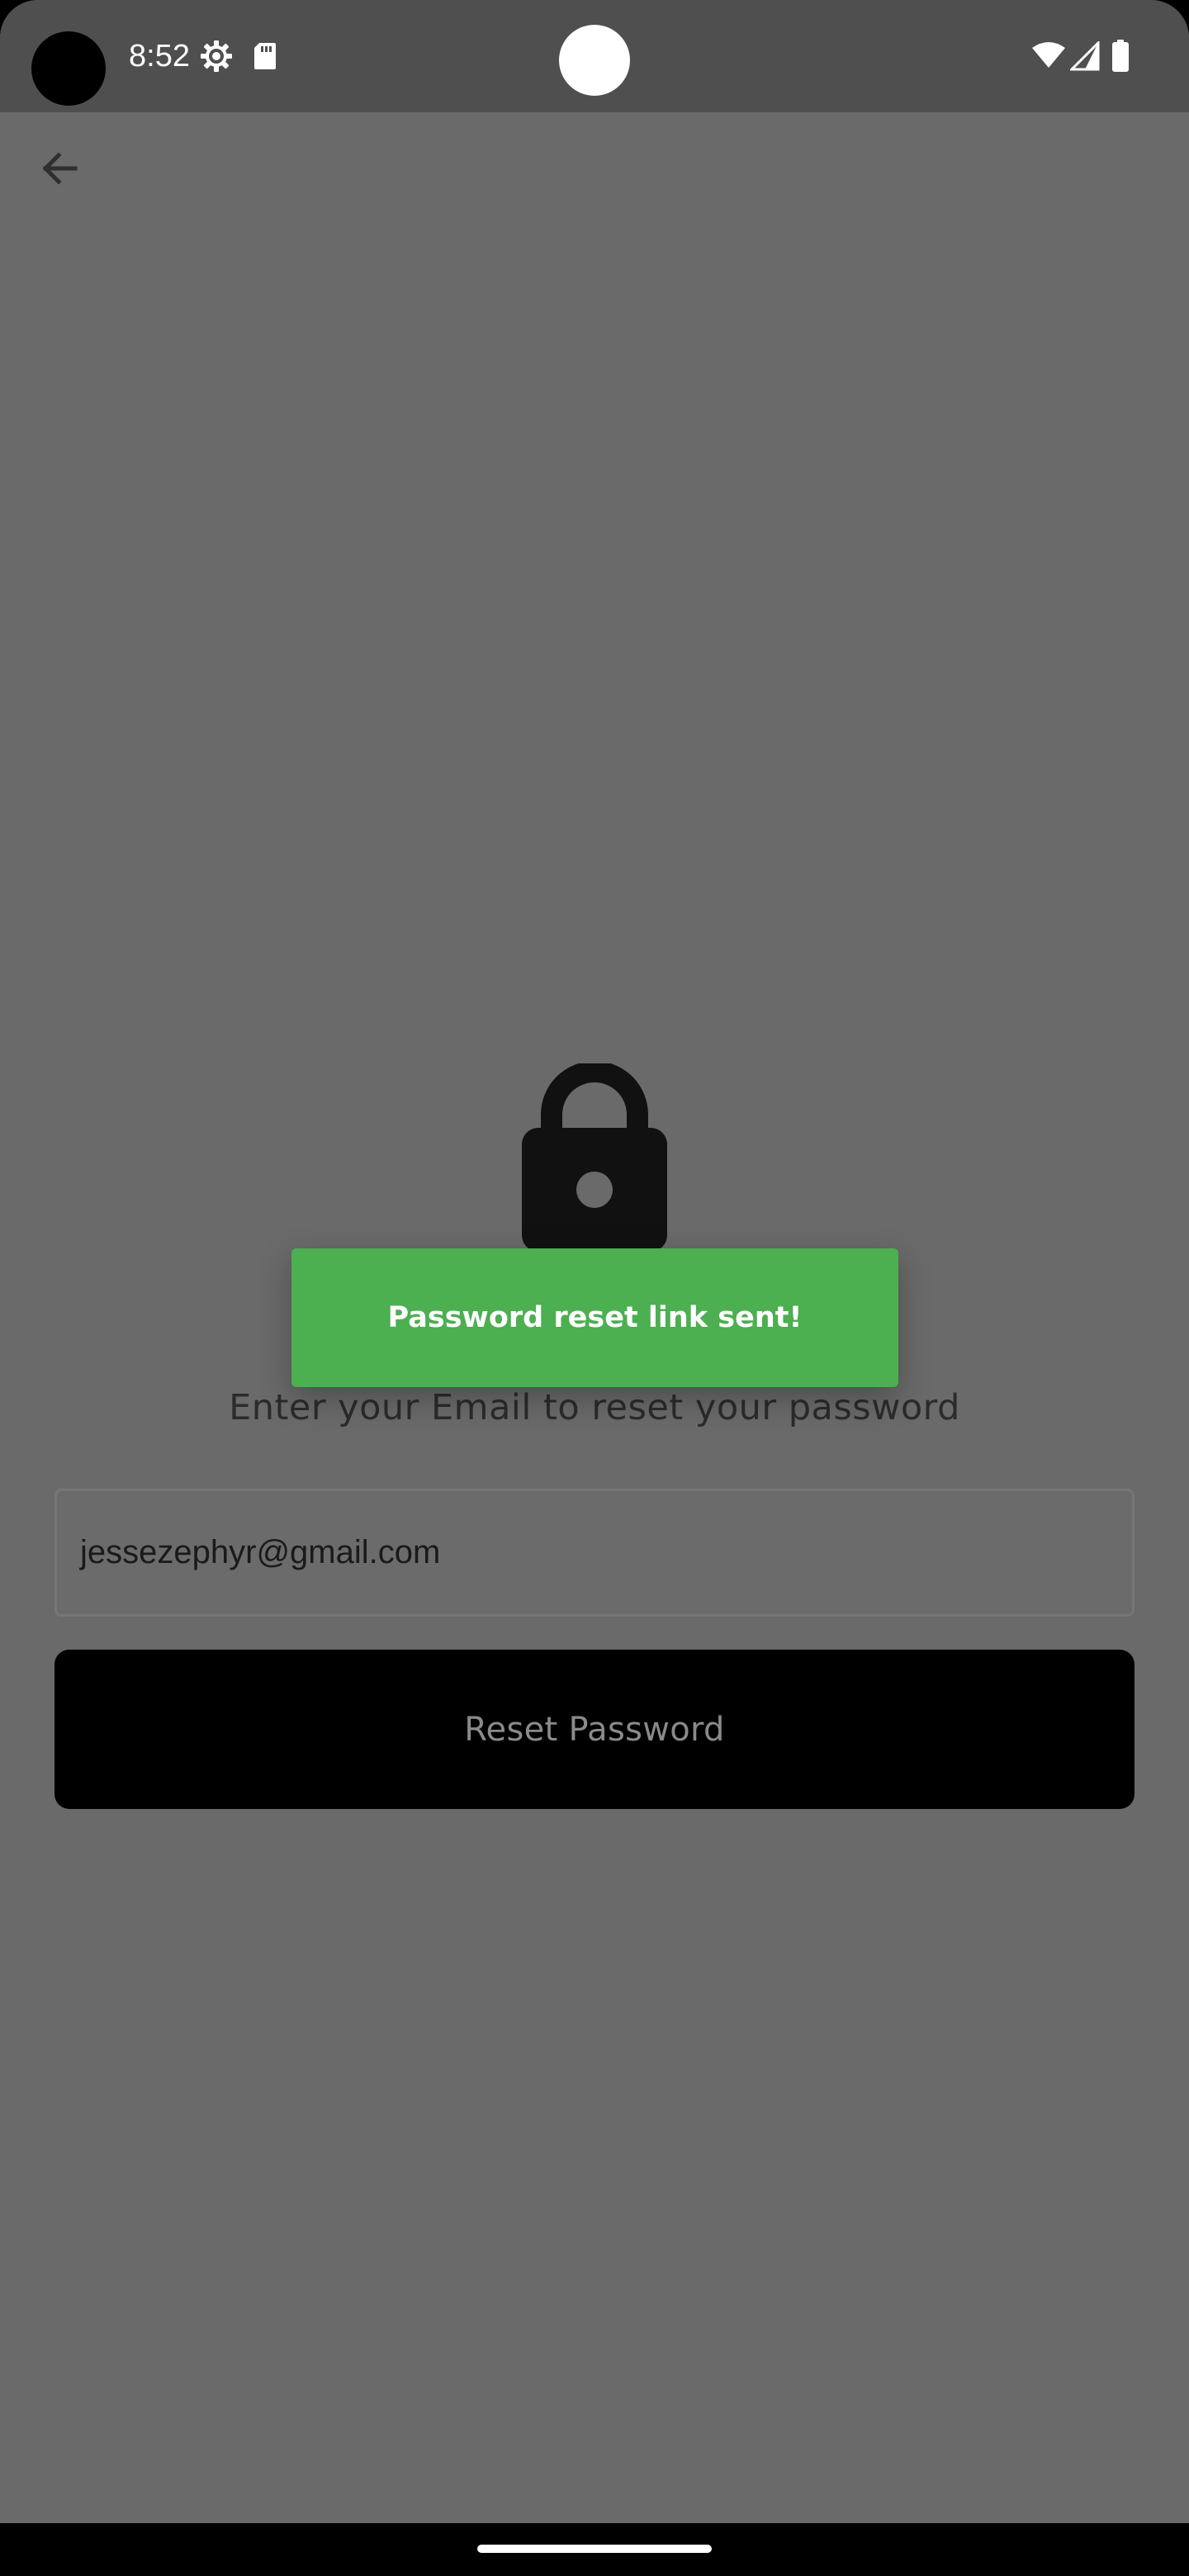 The height and width of the screenshot is (2576, 1189). Describe the element at coordinates (594, 1157) in the screenshot. I see `lock-icon` at that location.